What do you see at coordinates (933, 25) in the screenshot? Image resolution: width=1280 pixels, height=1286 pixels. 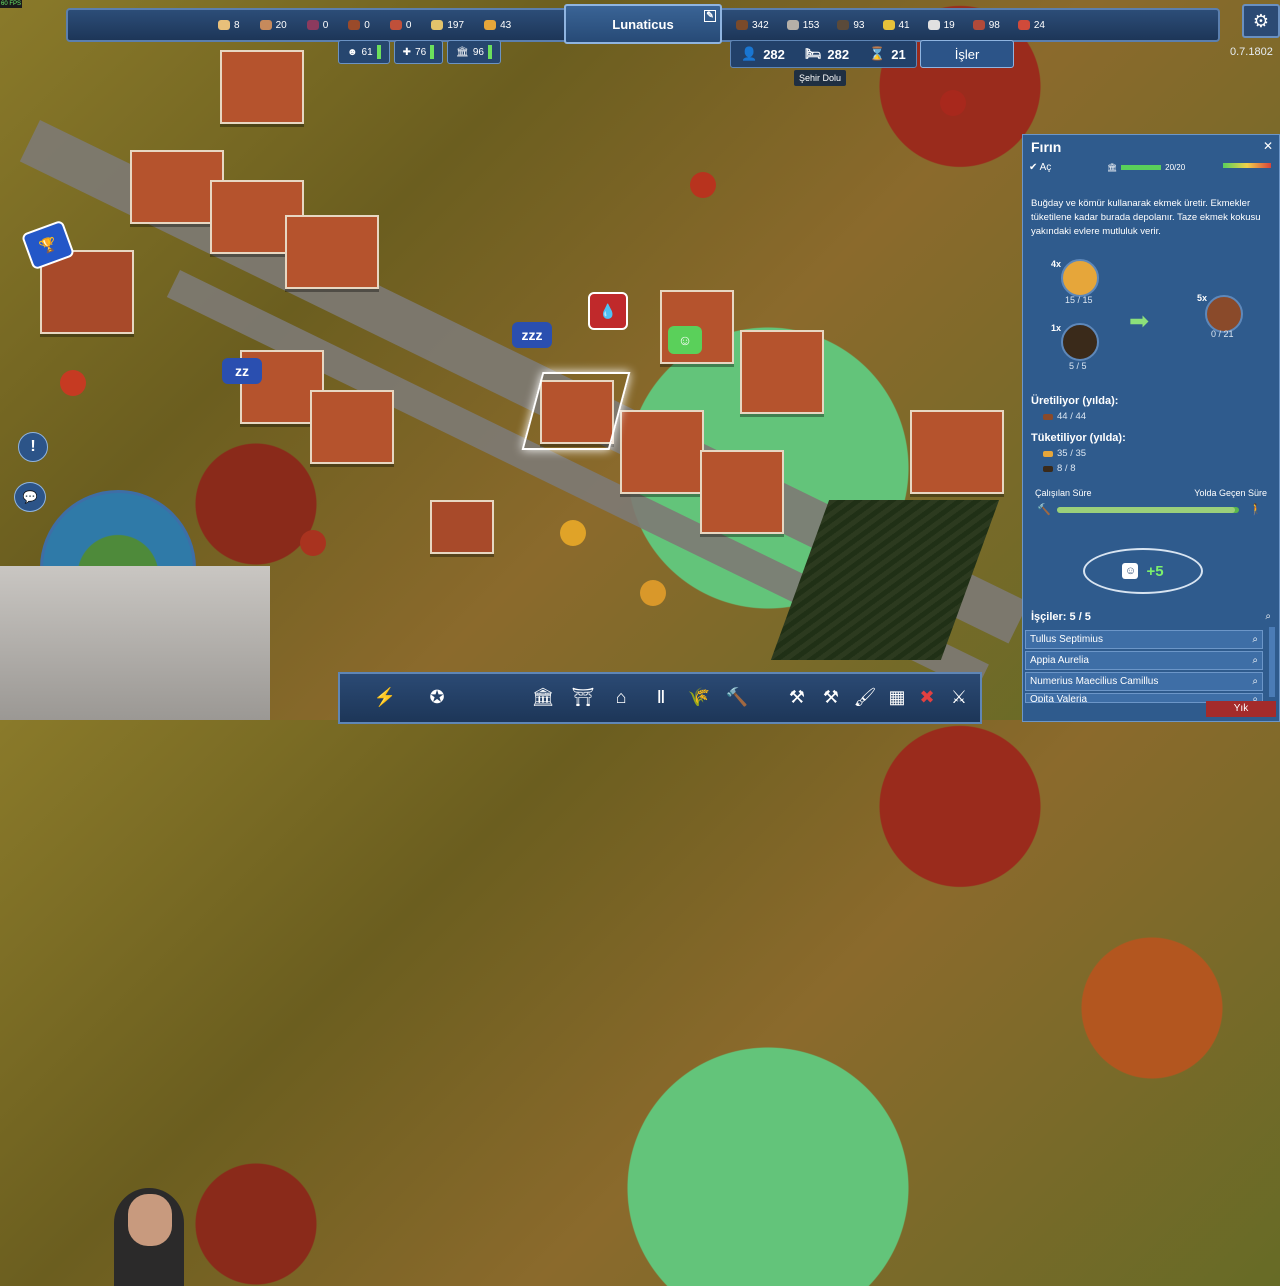 I see `marble-icon` at bounding box center [933, 25].